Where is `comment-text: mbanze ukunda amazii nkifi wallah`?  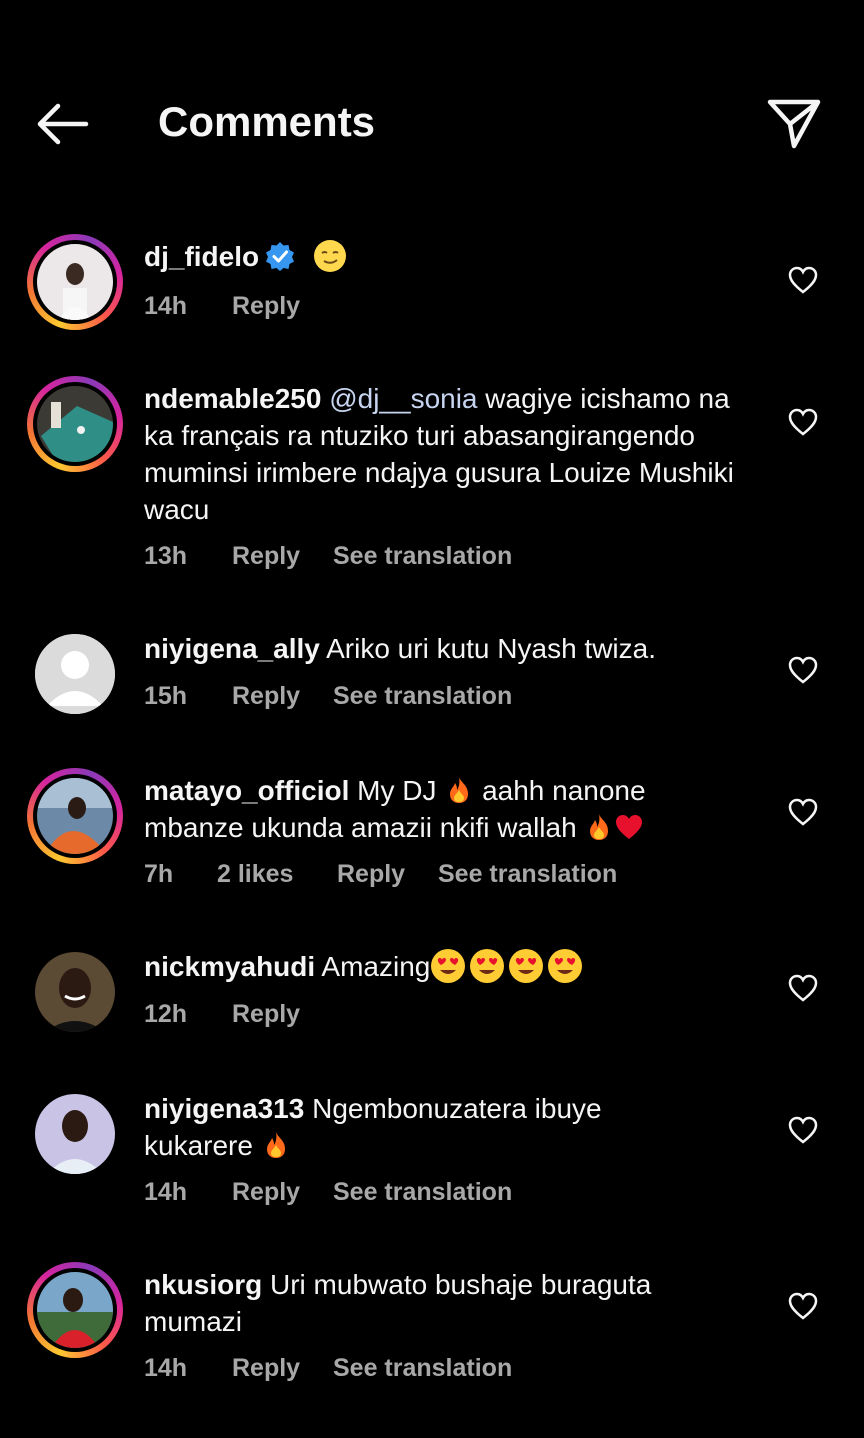 comment-text: mbanze ukunda amazii nkifi wallah is located at coordinates (360, 827).